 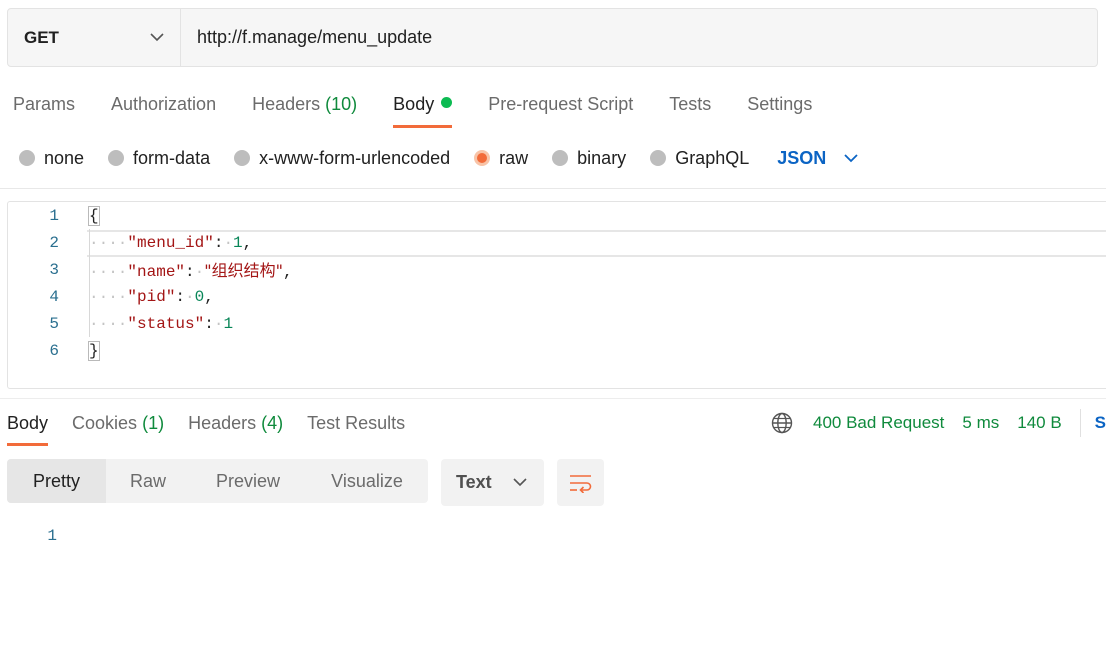 I want to click on radio-none: none, so click(x=51, y=158).